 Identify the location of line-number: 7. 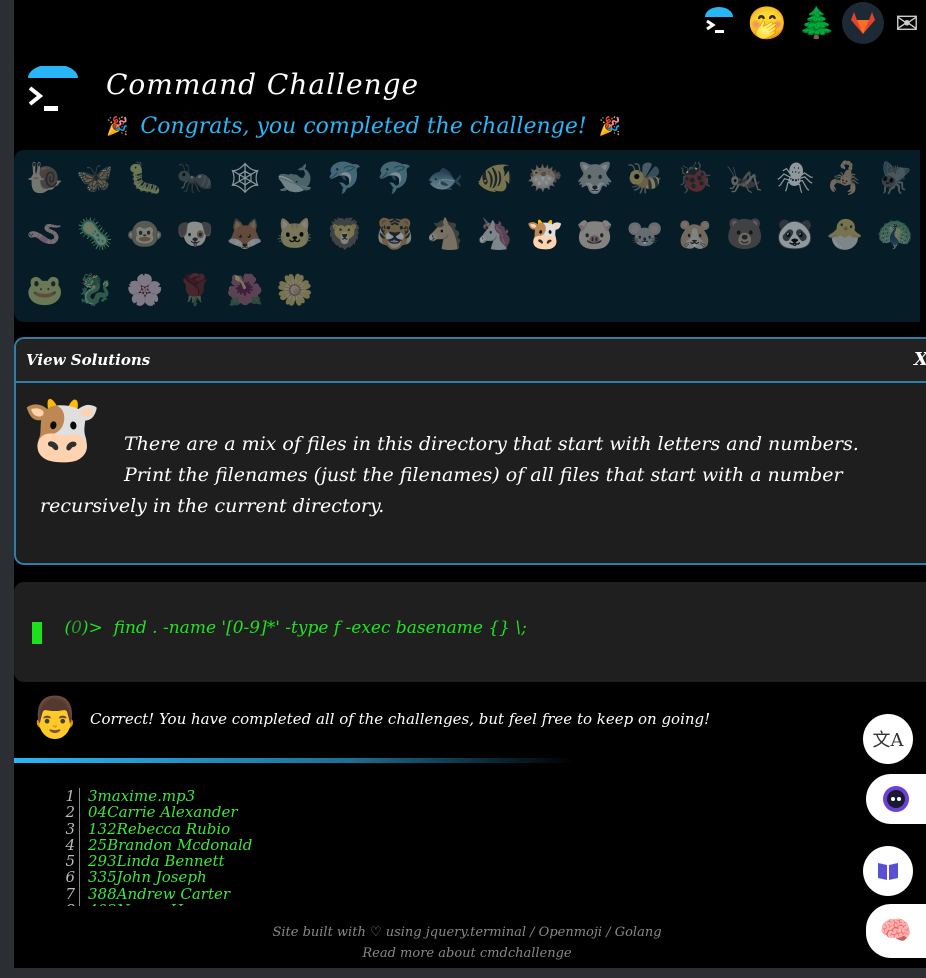
(67, 893).